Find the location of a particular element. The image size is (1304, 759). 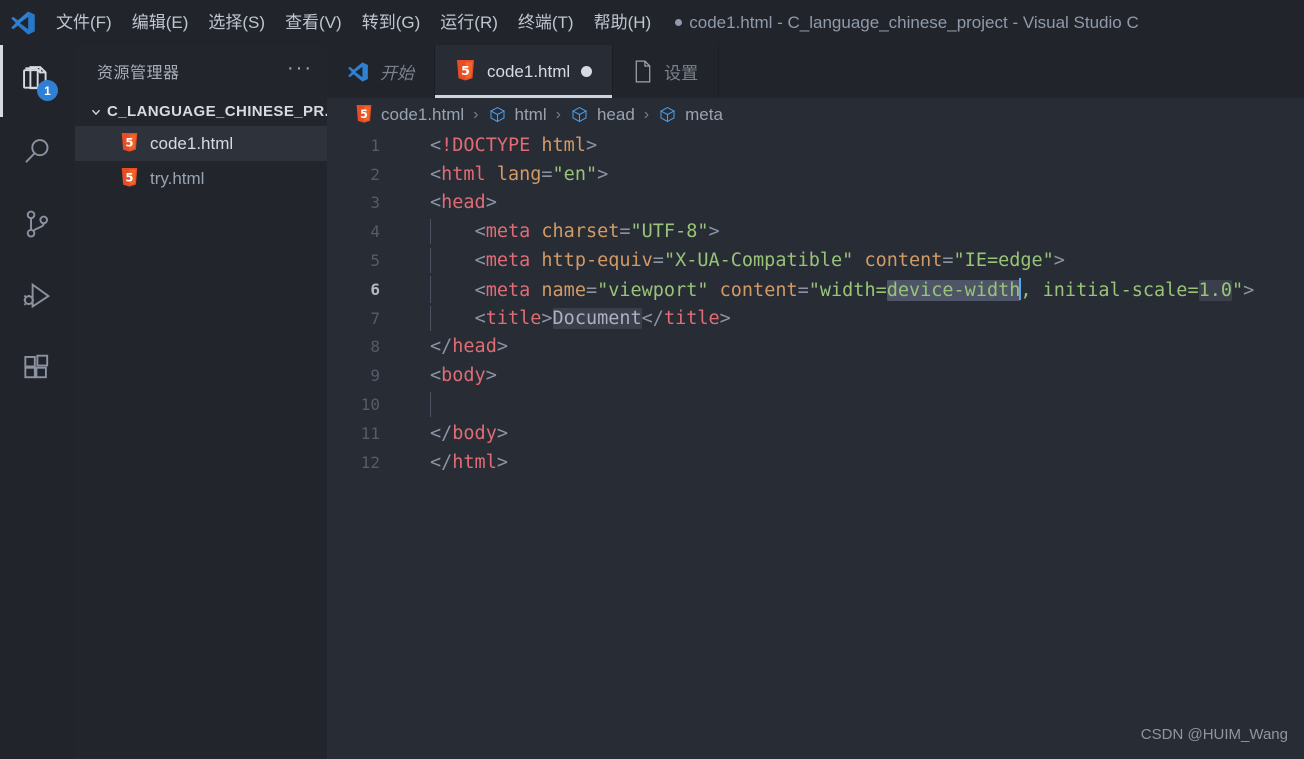

code-line: 12 </html> is located at coordinates (815, 462).